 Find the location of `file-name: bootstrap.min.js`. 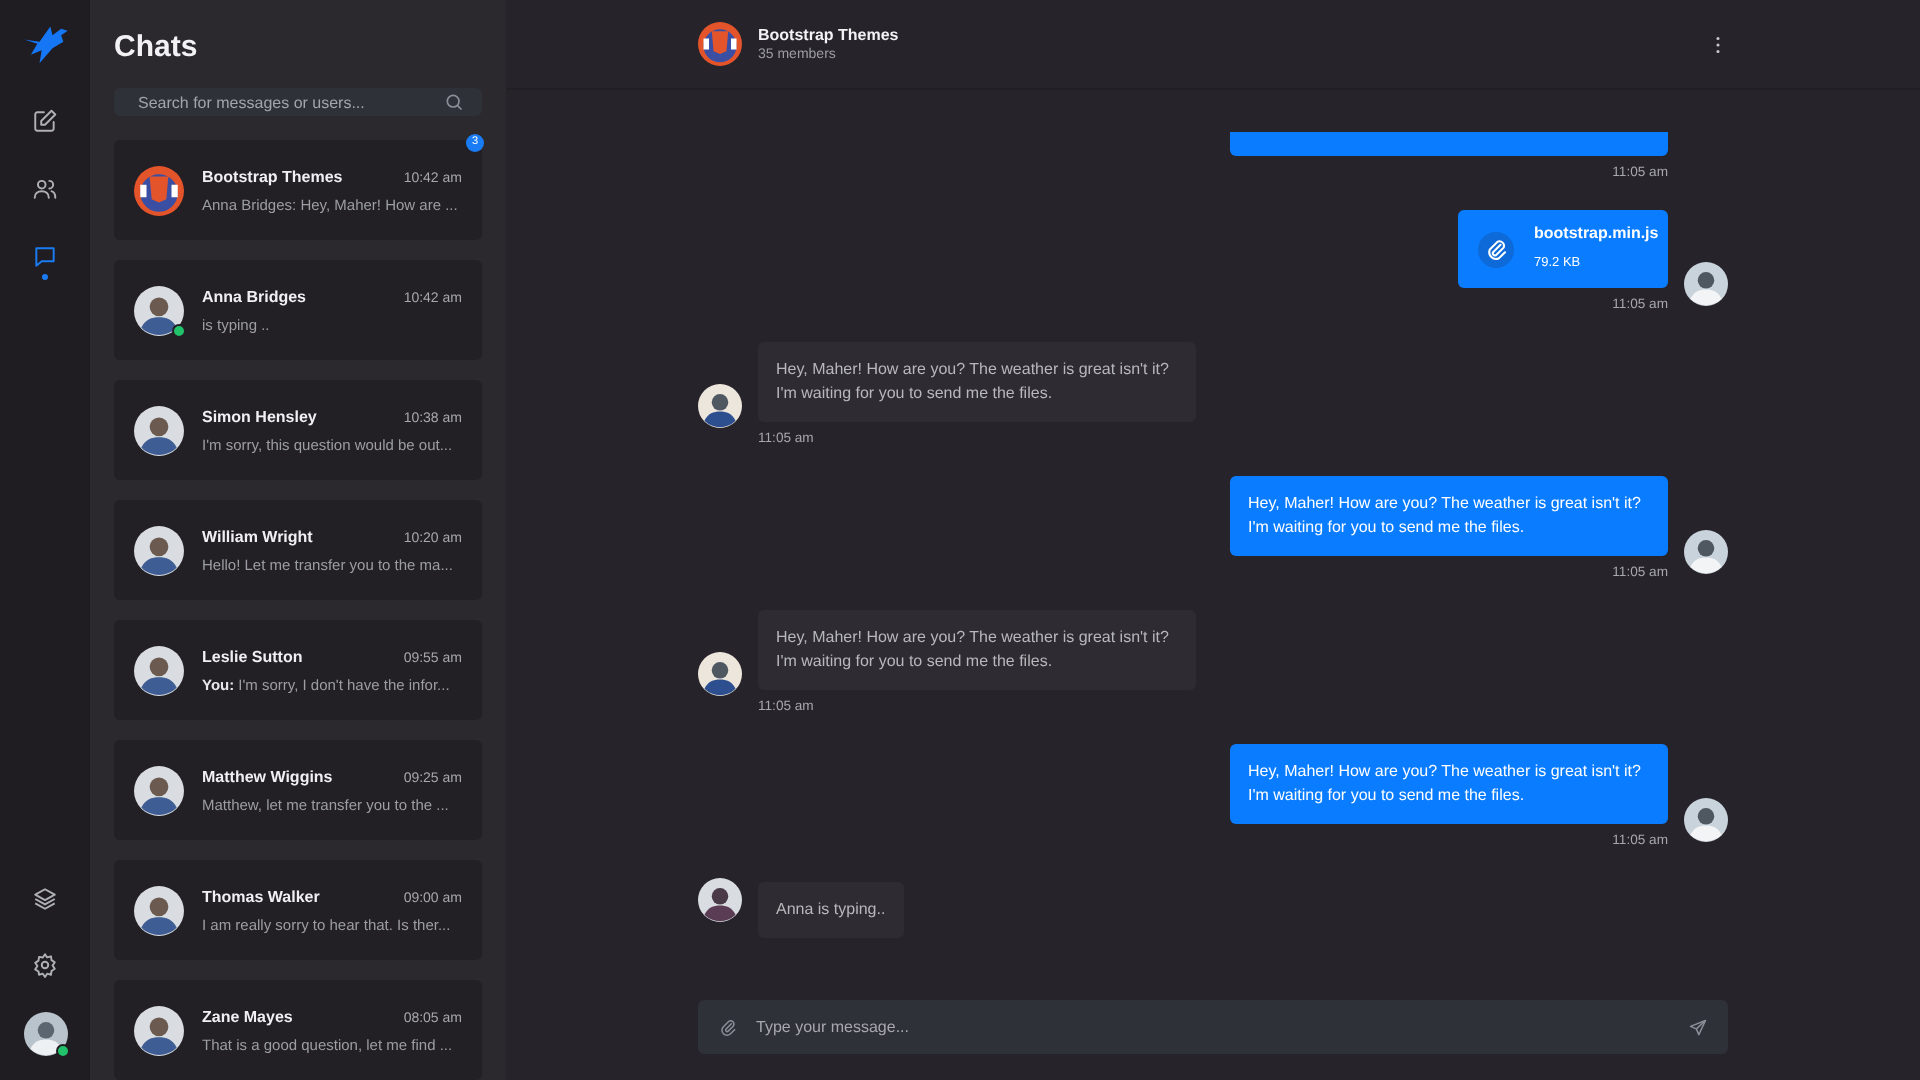

file-name: bootstrap.min.js is located at coordinates (1596, 234).